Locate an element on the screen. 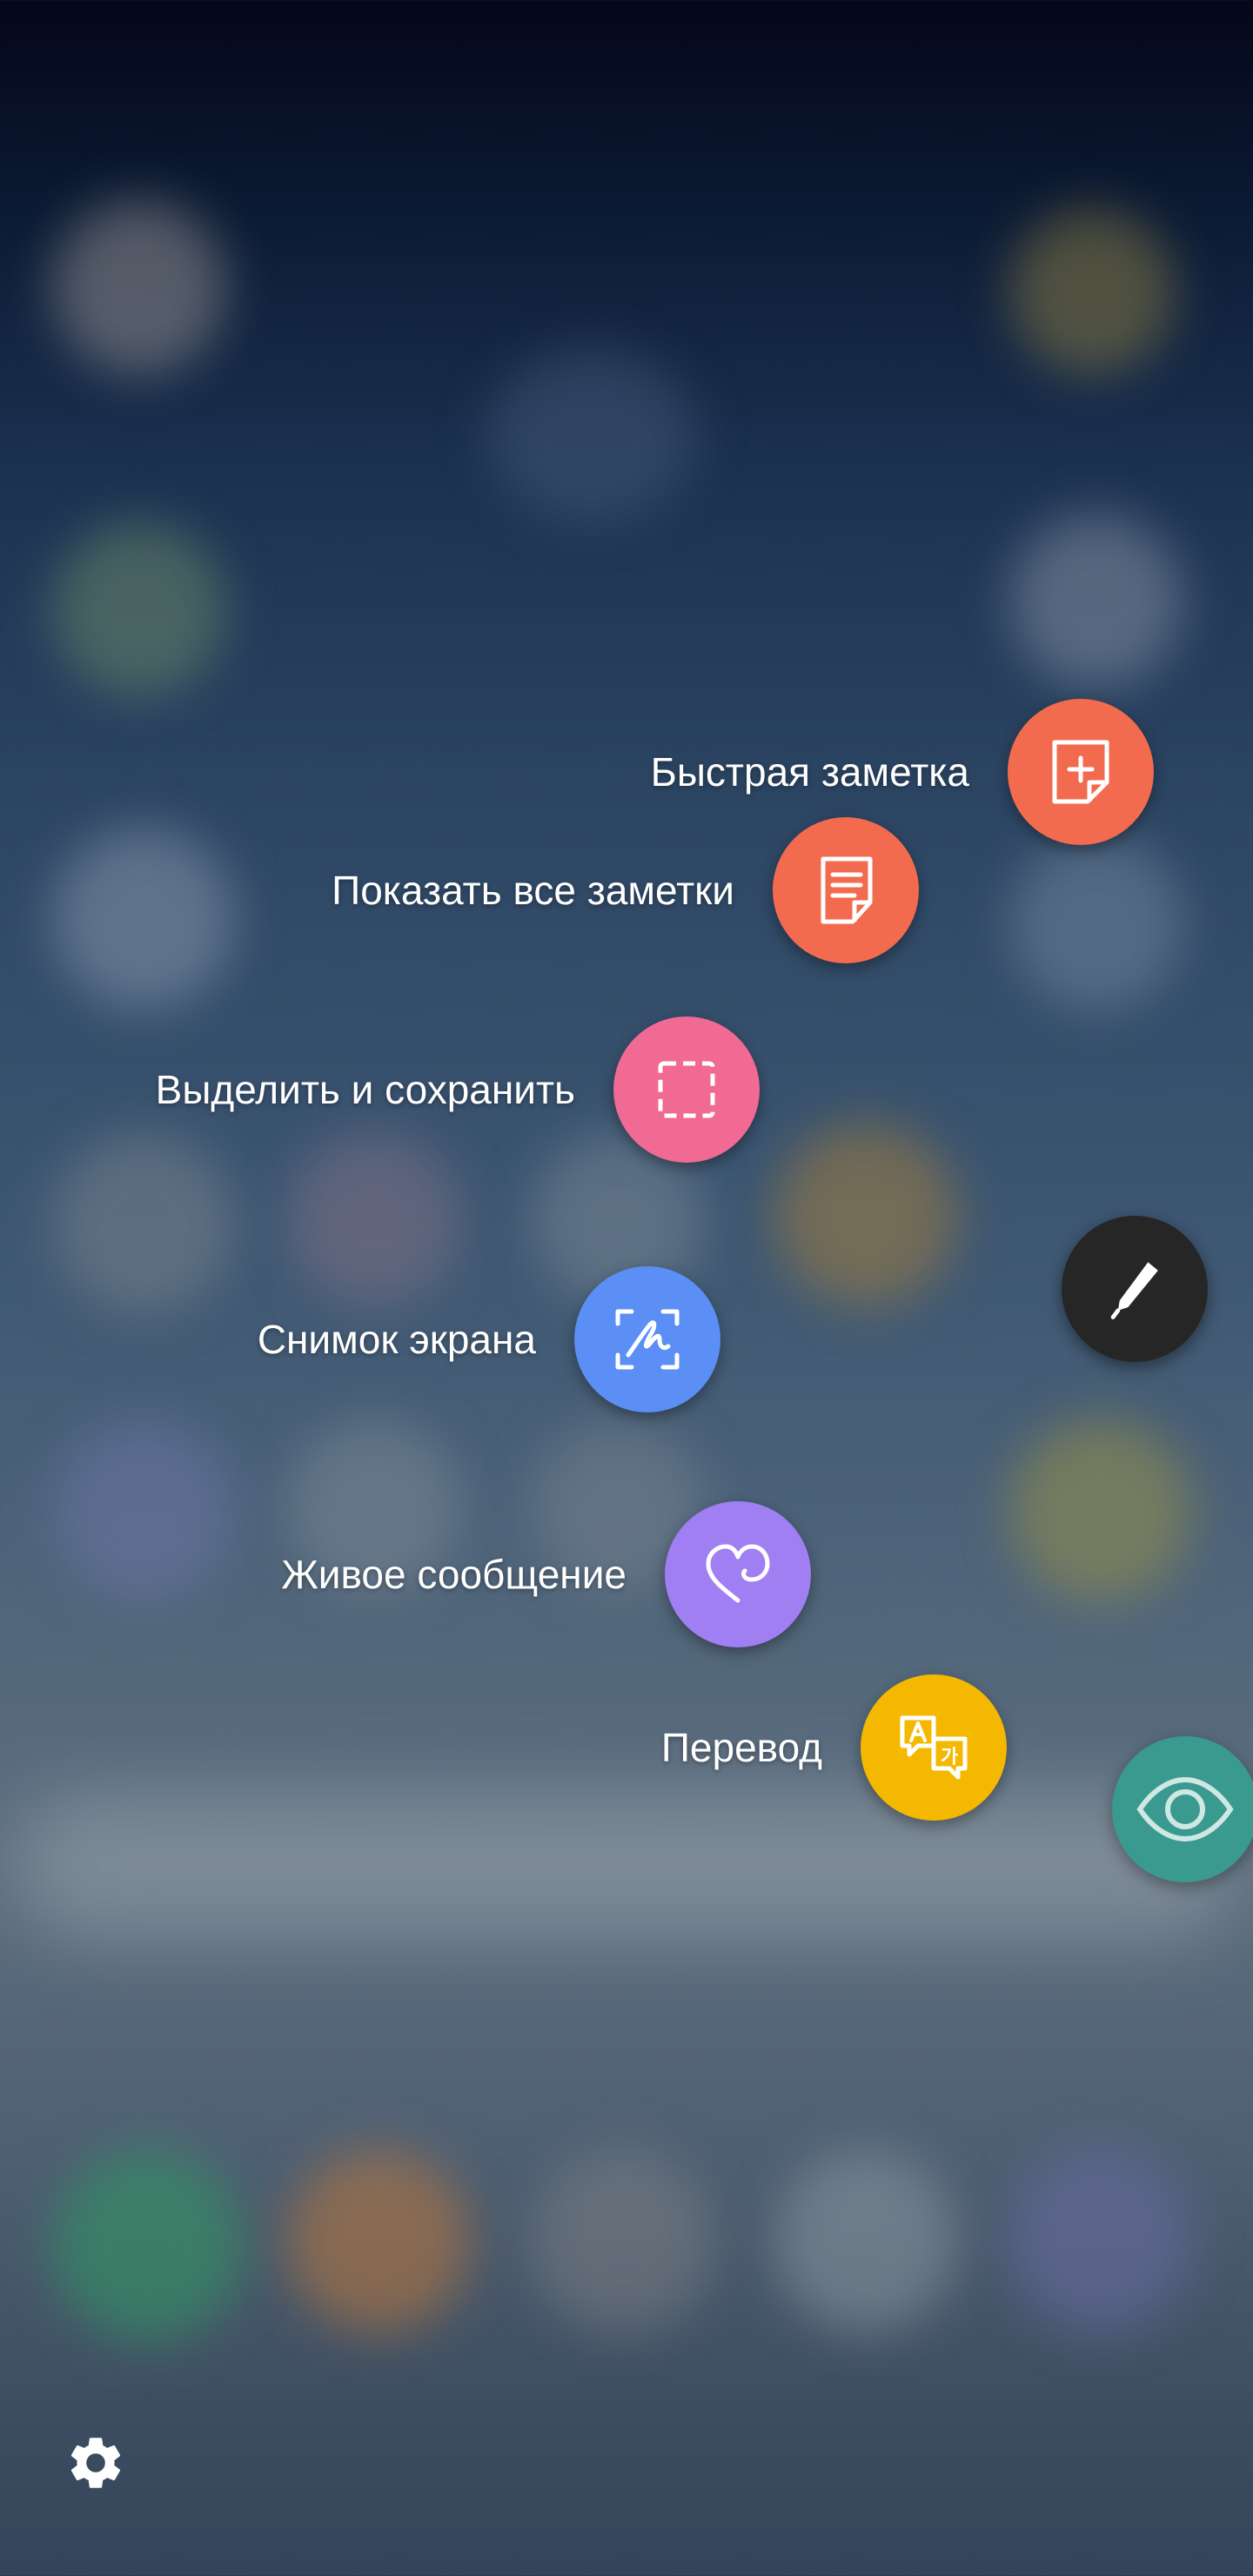 The height and width of the screenshot is (2576, 1253). pen-icon is located at coordinates (1134, 1290).